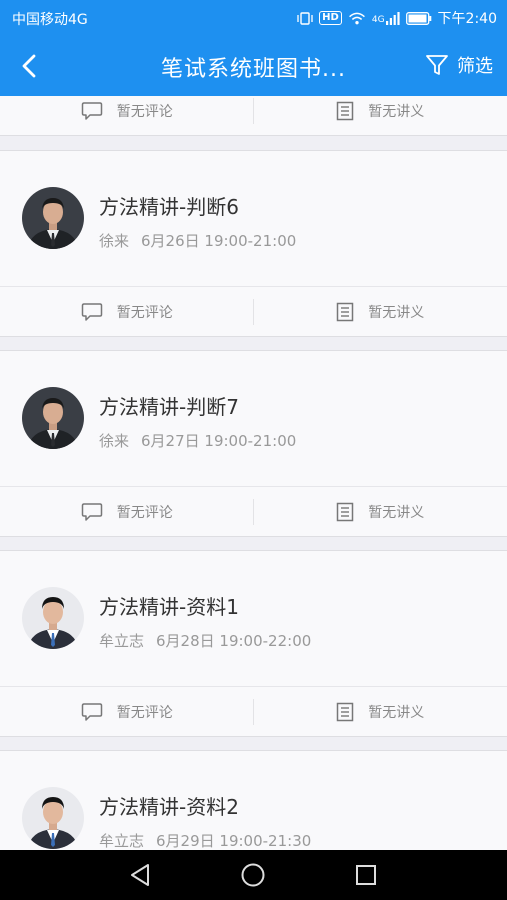 Image resolution: width=507 pixels, height=900 pixels. I want to click on back-arrow-icon, so click(30, 66).